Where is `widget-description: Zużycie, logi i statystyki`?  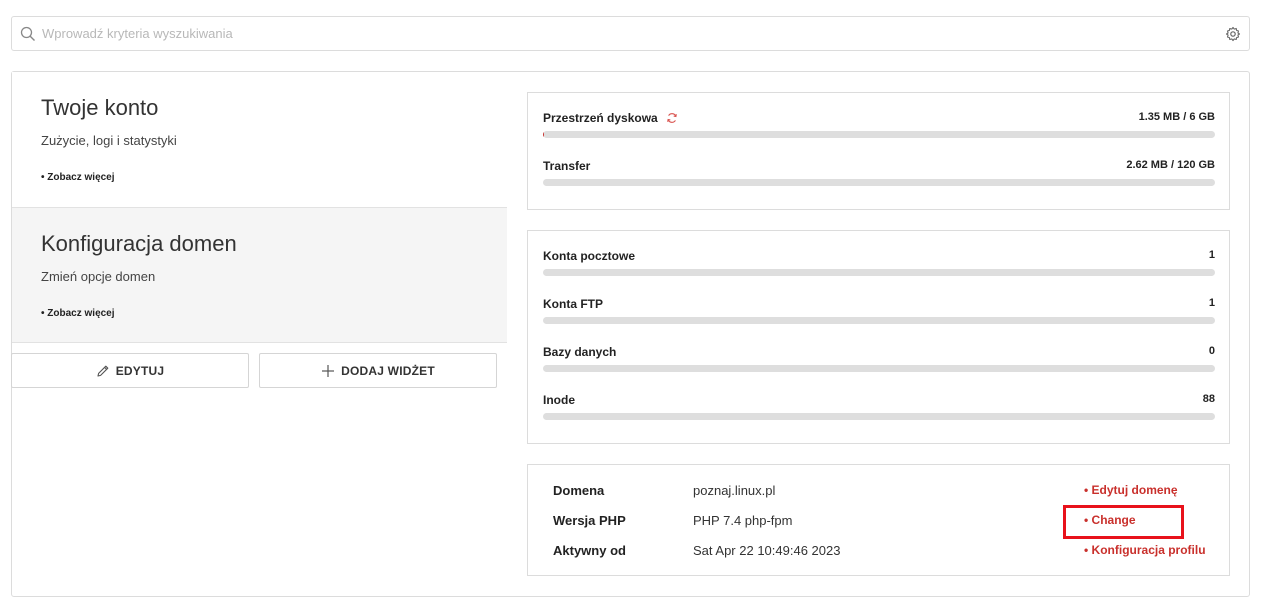
widget-description: Zużycie, logi i statystyki is located at coordinates (109, 140).